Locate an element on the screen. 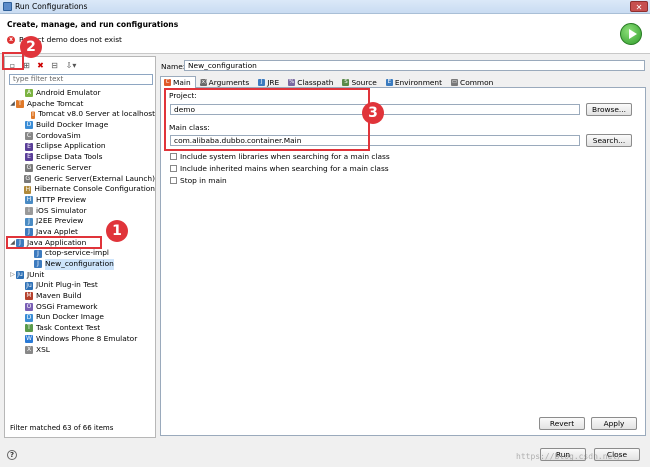  tab-icon: J is located at coordinates (262, 82).